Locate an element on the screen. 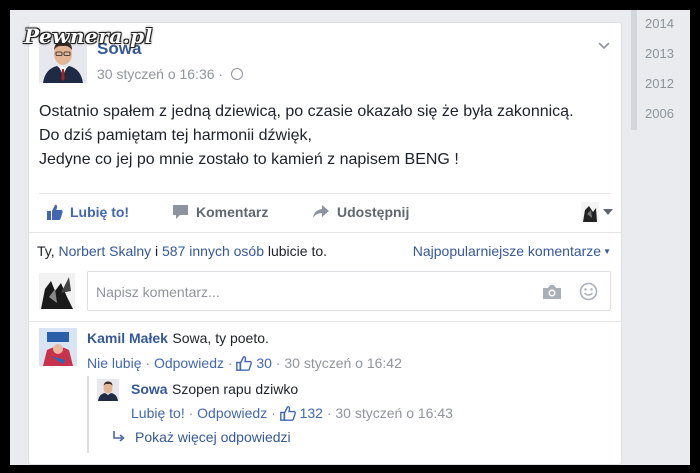 Image resolution: width=700 pixels, height=473 pixels. camera-icon is located at coordinates (552, 292).